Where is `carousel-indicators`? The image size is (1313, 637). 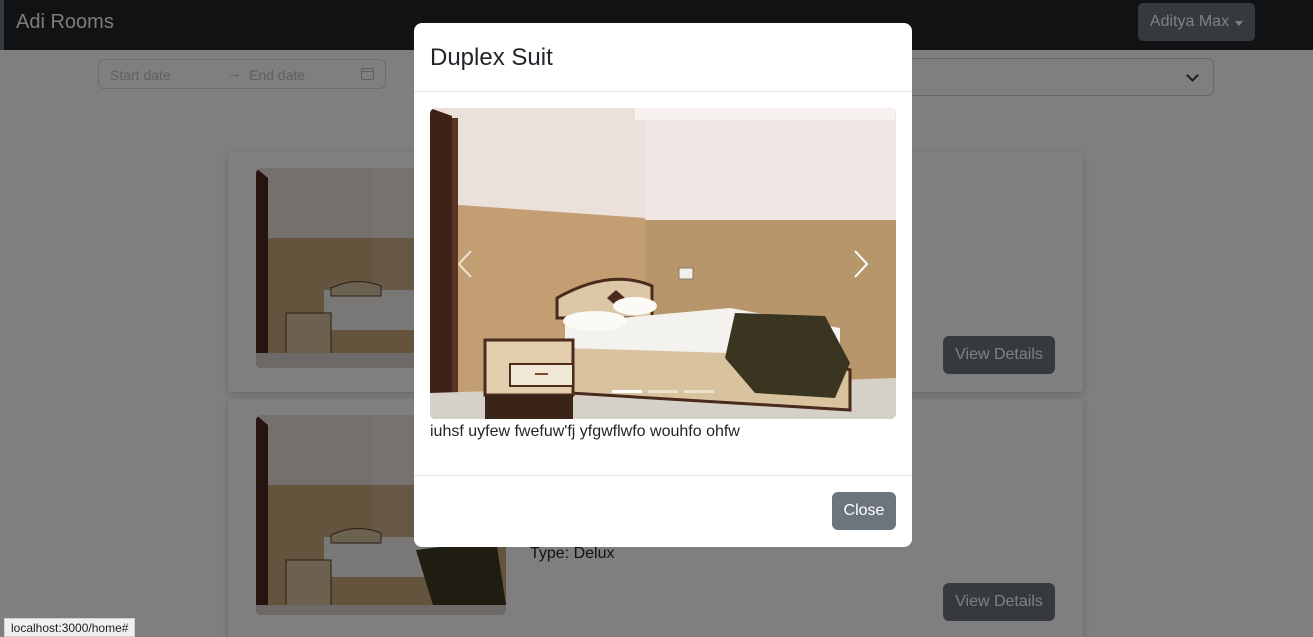
carousel-indicators is located at coordinates (663, 391).